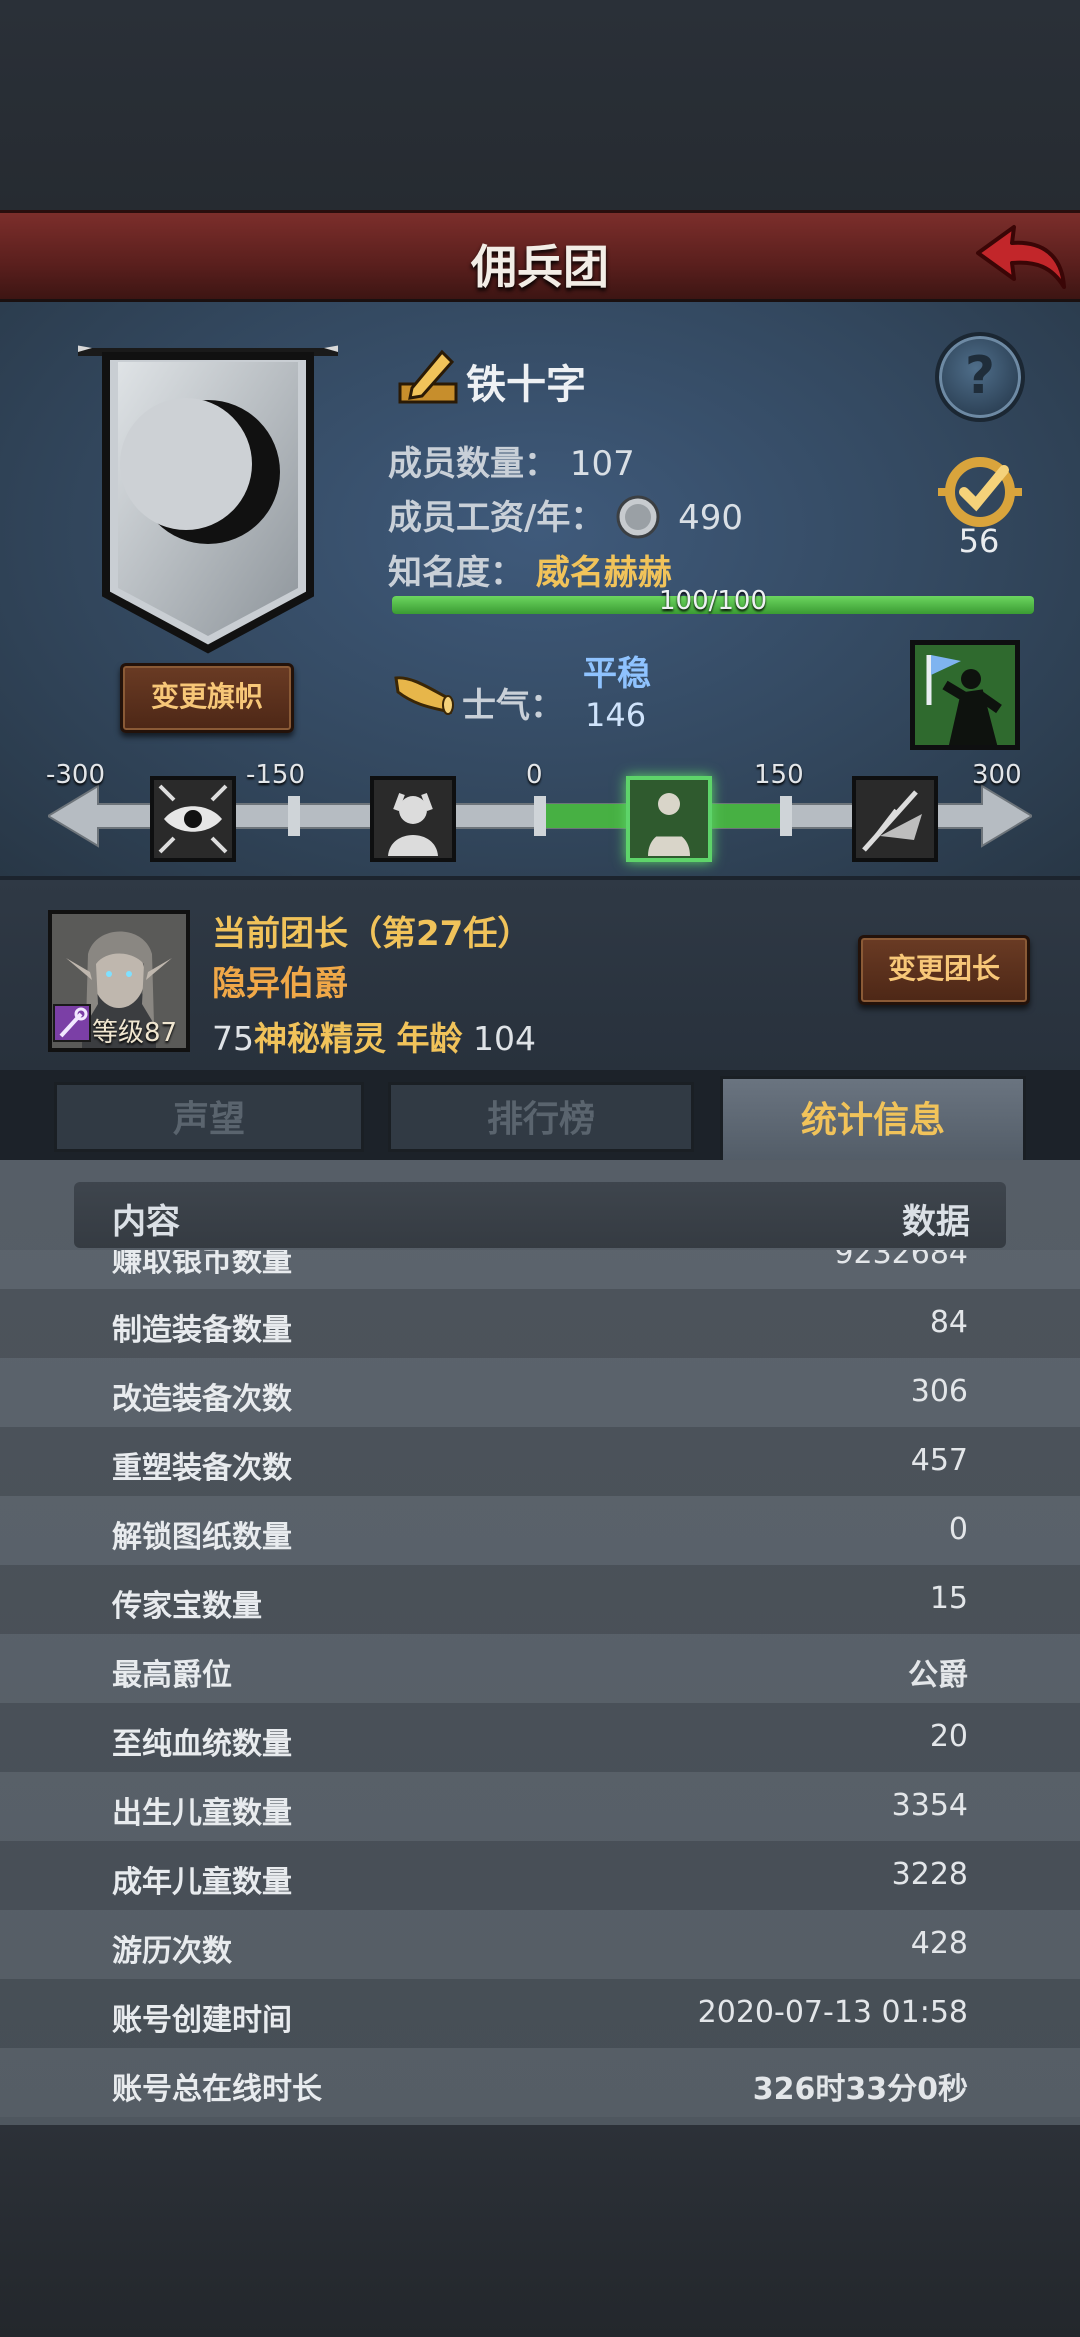  Describe the element at coordinates (202, 1537) in the screenshot. I see `row-label: 解锁图纸数量` at that location.